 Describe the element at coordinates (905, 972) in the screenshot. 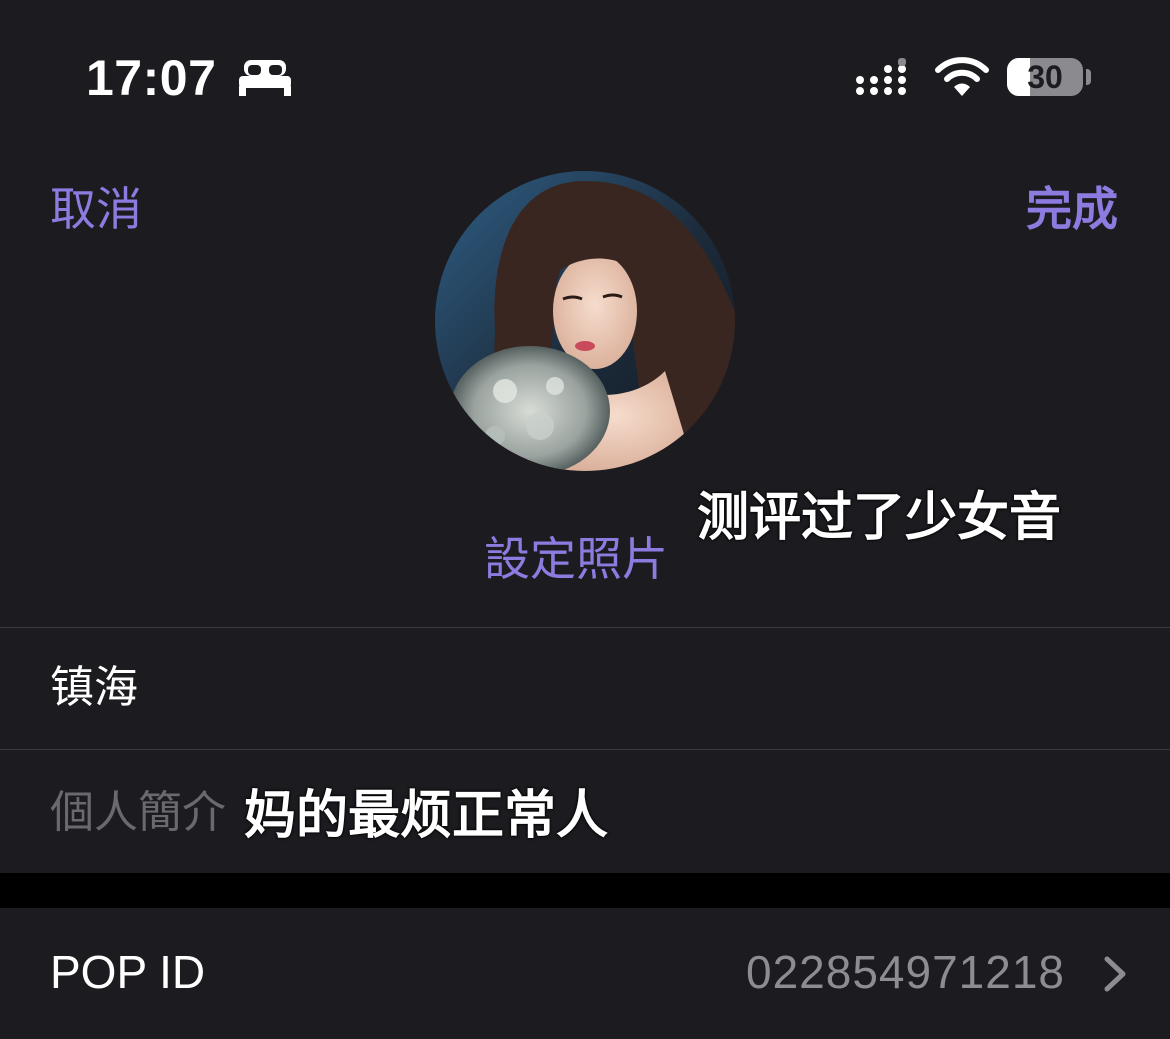

I see `pop-id-value: 022854971218` at that location.